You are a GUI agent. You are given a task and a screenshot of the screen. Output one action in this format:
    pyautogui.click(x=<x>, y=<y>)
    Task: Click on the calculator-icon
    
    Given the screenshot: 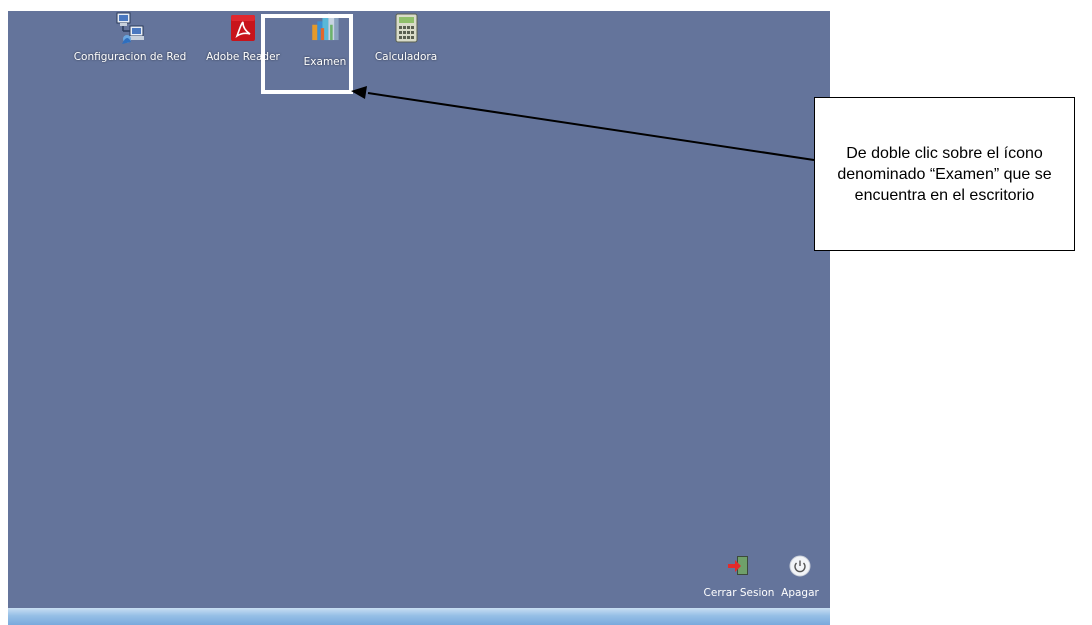 What is the action you would take?
    pyautogui.click(x=406, y=29)
    